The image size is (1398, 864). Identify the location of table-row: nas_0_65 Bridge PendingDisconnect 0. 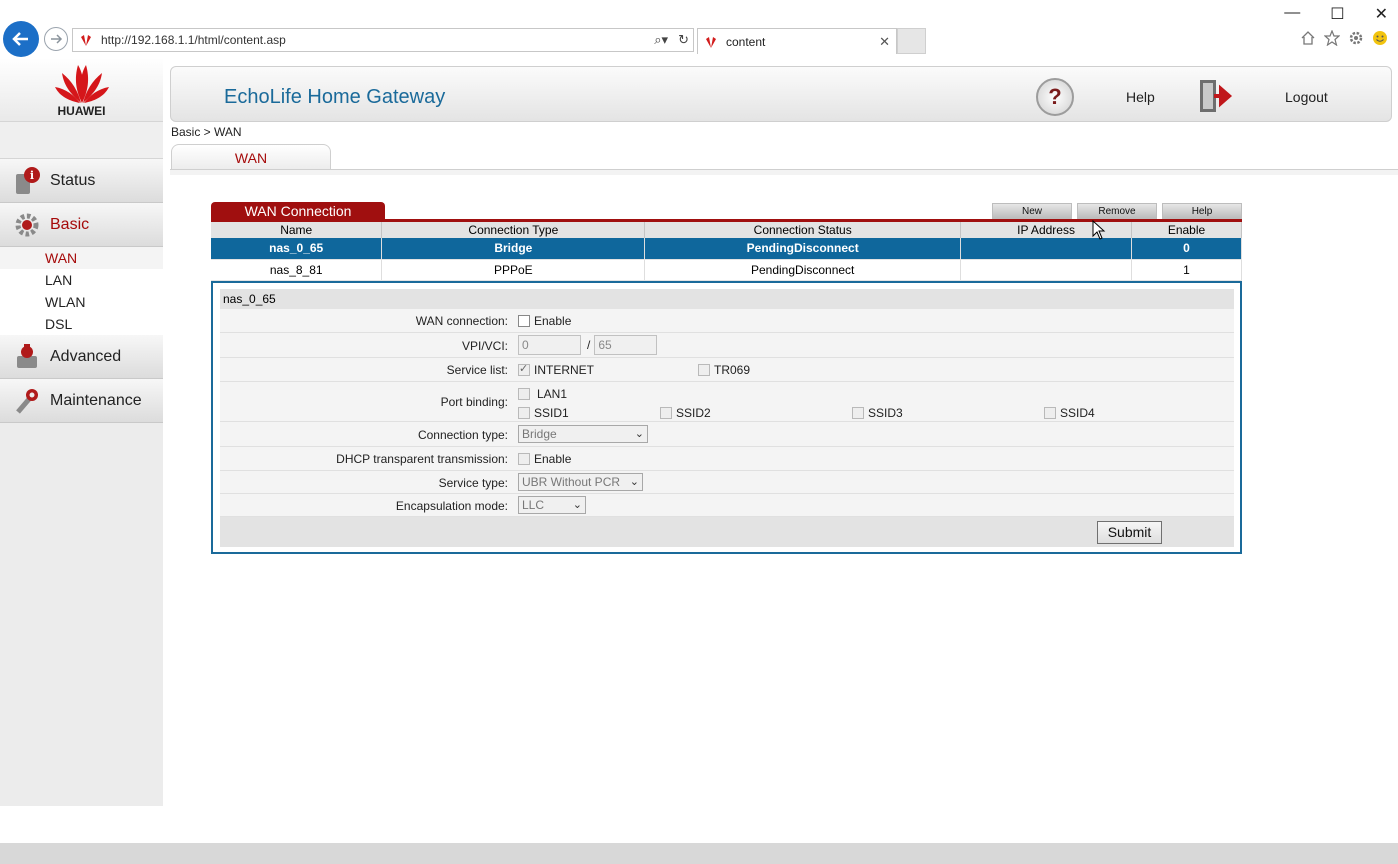
(726, 249).